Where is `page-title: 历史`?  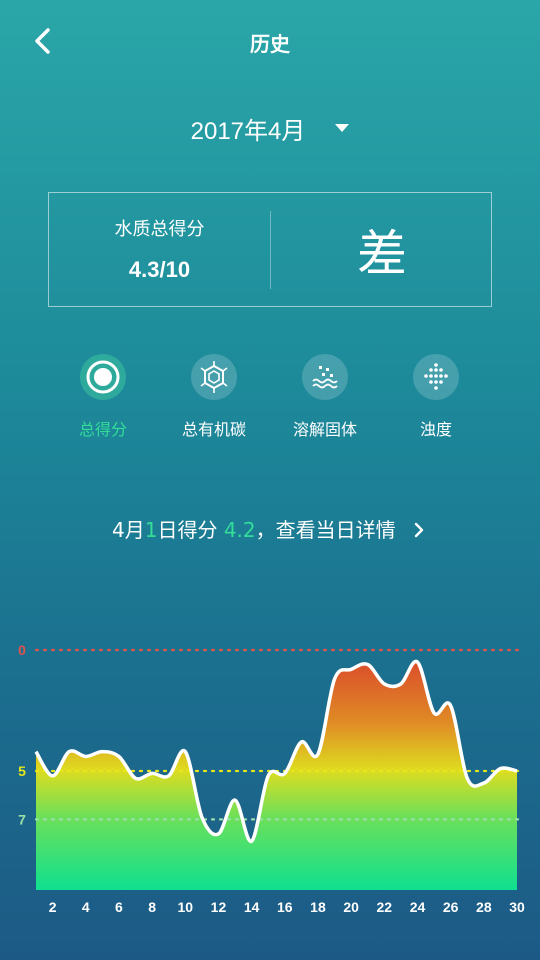 page-title: 历史 is located at coordinates (270, 44).